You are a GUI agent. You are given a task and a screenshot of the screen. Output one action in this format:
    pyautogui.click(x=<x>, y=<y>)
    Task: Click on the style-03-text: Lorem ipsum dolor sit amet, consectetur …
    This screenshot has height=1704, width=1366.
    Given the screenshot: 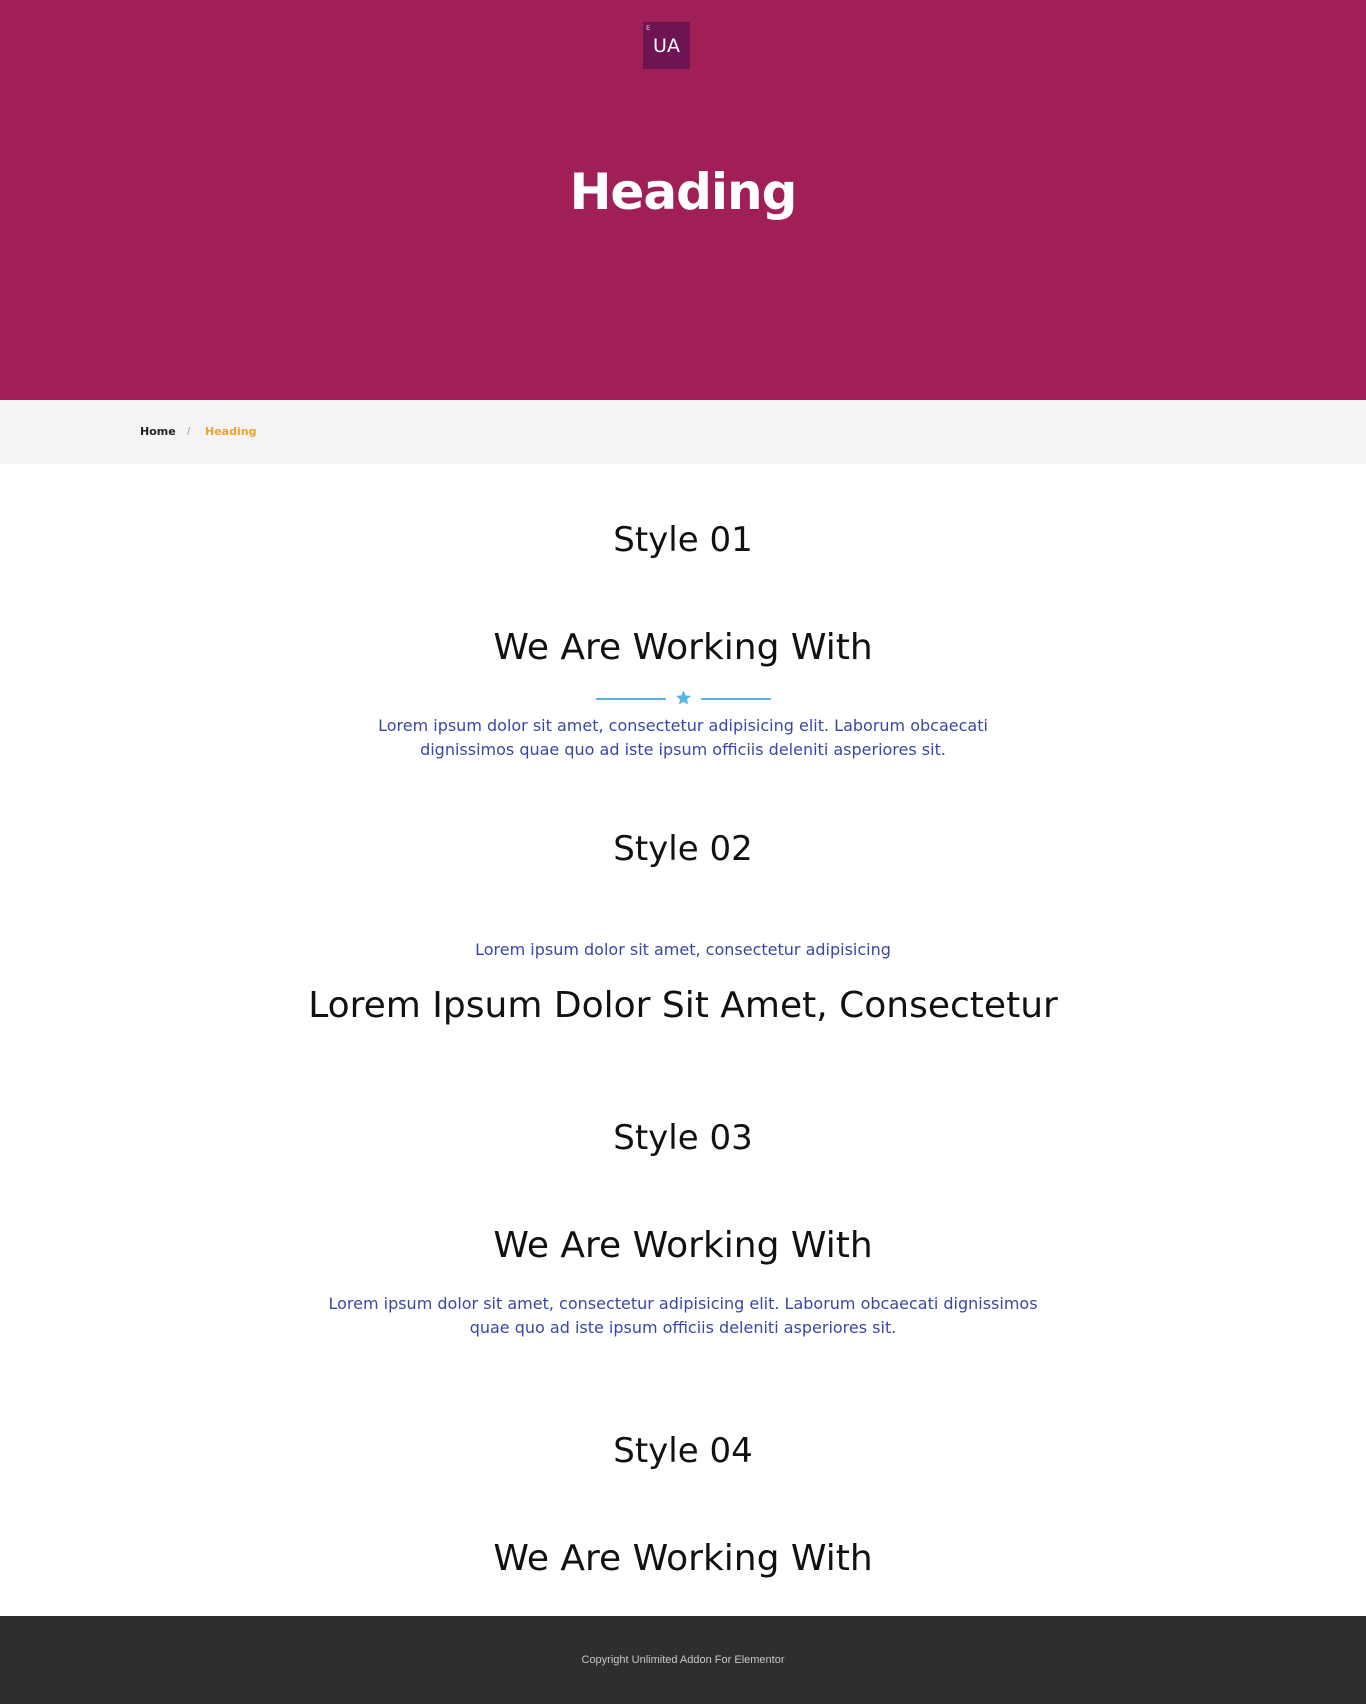 What is the action you would take?
    pyautogui.click(x=683, y=1315)
    